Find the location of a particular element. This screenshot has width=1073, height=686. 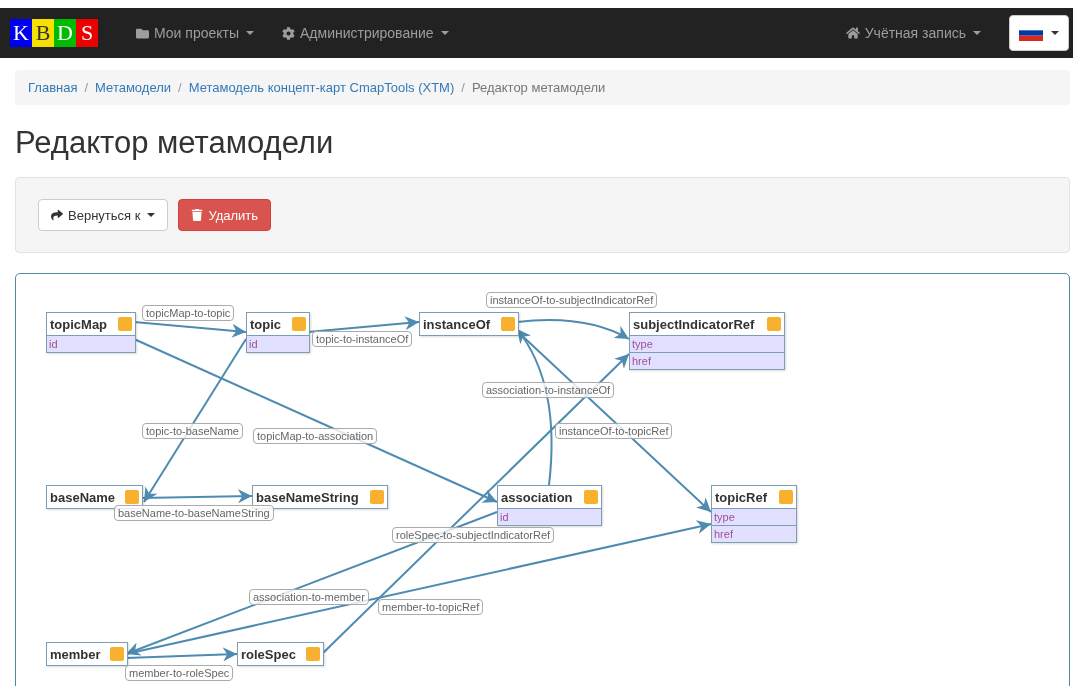

class-node: topicMap id is located at coordinates (91, 332).